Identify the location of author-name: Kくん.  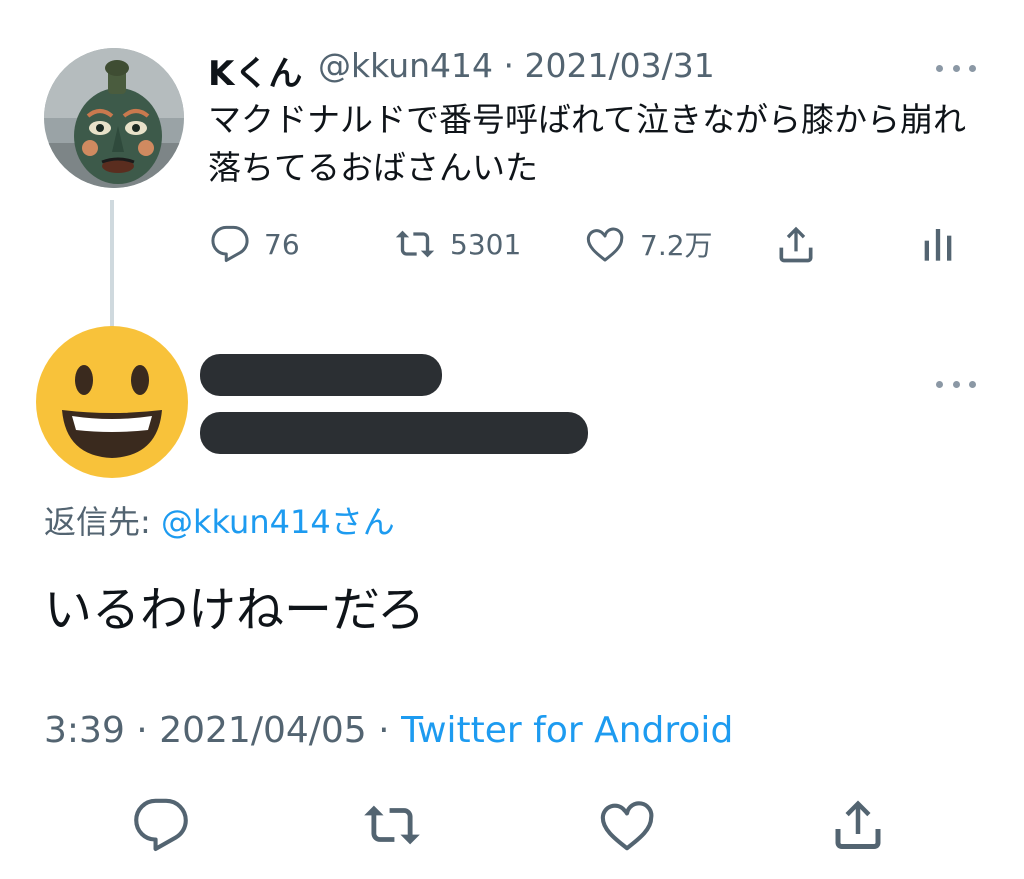
(255, 70).